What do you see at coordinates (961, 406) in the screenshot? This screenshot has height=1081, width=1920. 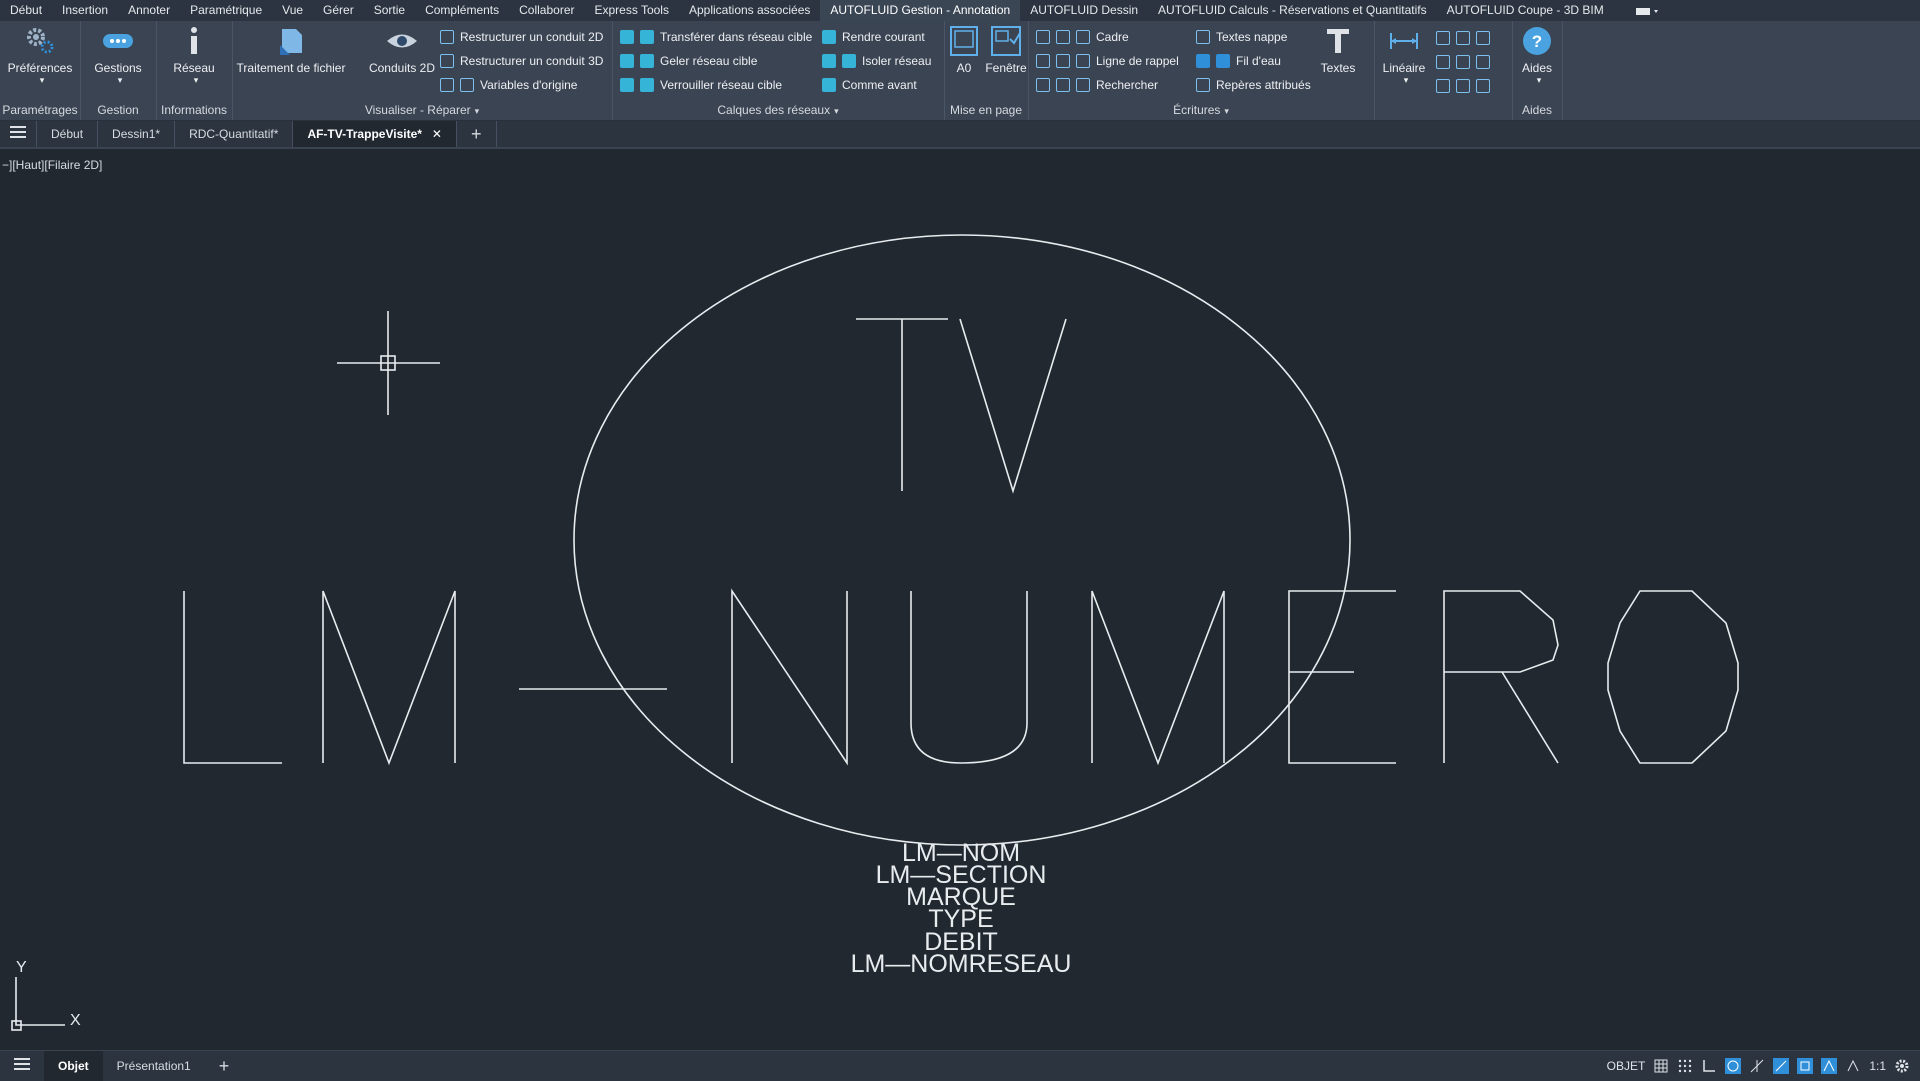 I see `tv-text` at bounding box center [961, 406].